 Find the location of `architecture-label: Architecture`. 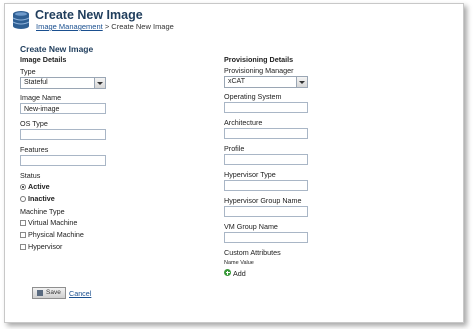

architecture-label: Architecture is located at coordinates (243, 122).